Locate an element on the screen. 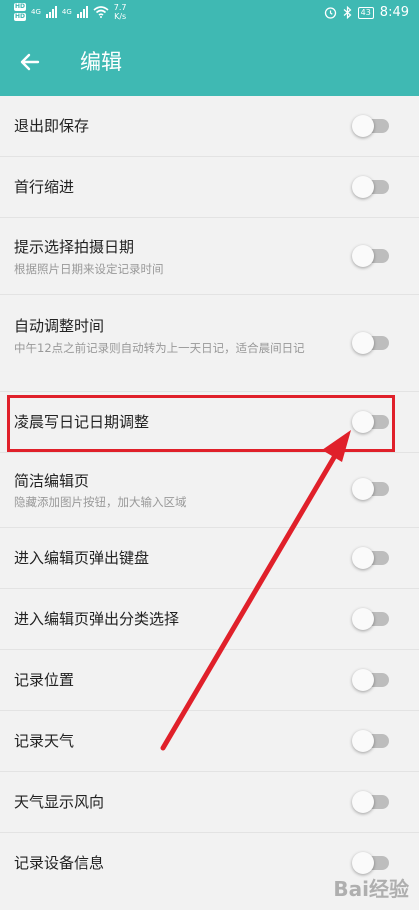 Image resolution: width=419 pixels, height=910 pixels. setting-label: 自动调整时间 is located at coordinates (59, 326).